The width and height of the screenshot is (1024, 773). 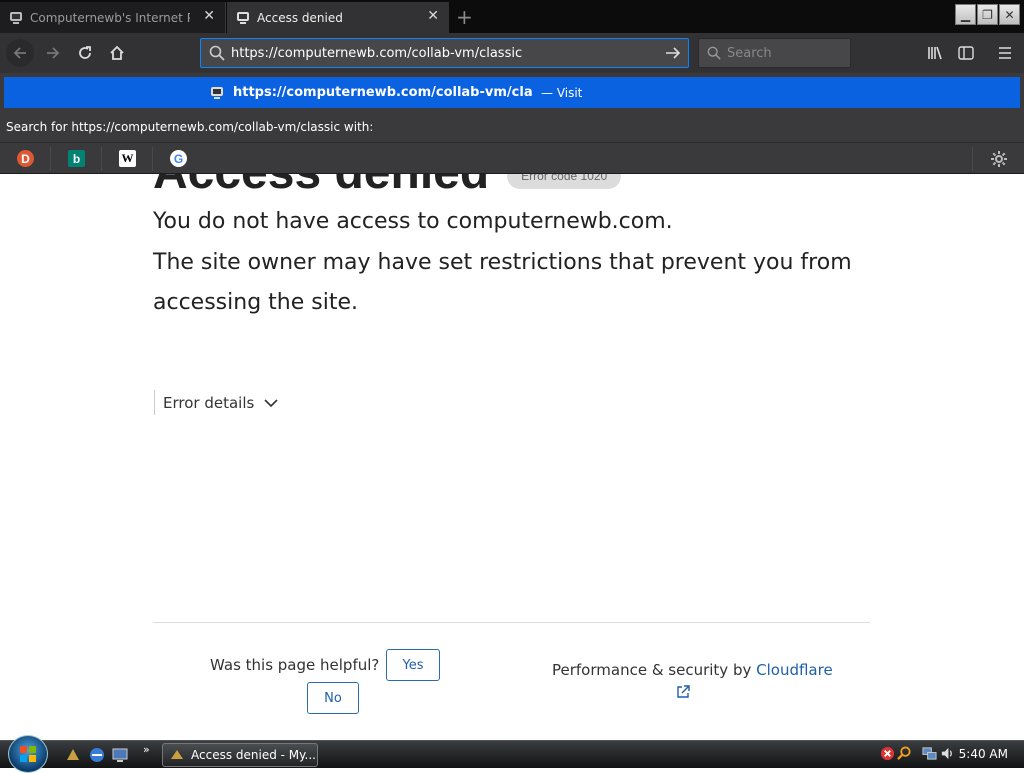 What do you see at coordinates (562, 92) in the screenshot?
I see `suggestion-action: — Visit` at bounding box center [562, 92].